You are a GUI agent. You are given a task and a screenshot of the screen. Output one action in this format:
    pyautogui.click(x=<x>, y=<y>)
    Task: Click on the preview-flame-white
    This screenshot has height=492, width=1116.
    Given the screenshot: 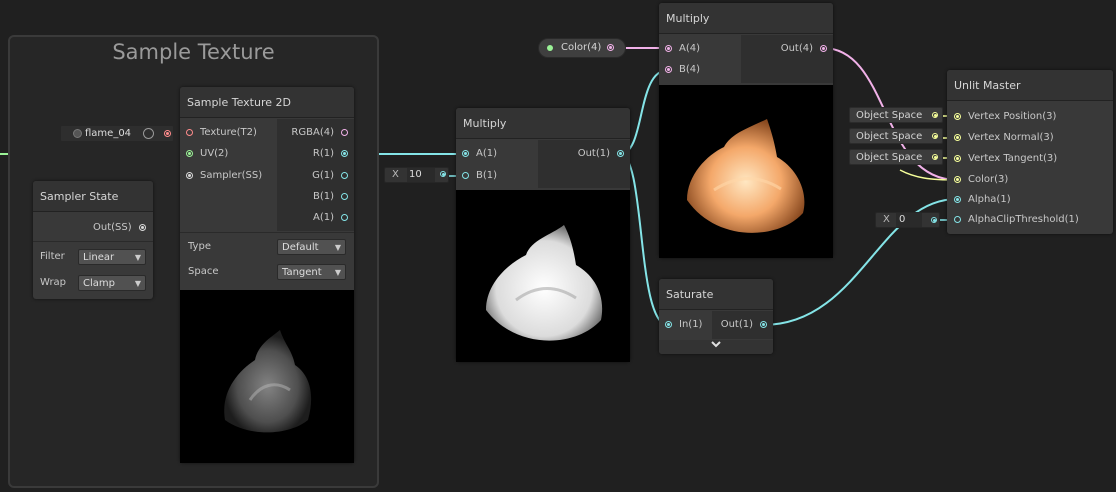 What is the action you would take?
    pyautogui.click(x=544, y=283)
    